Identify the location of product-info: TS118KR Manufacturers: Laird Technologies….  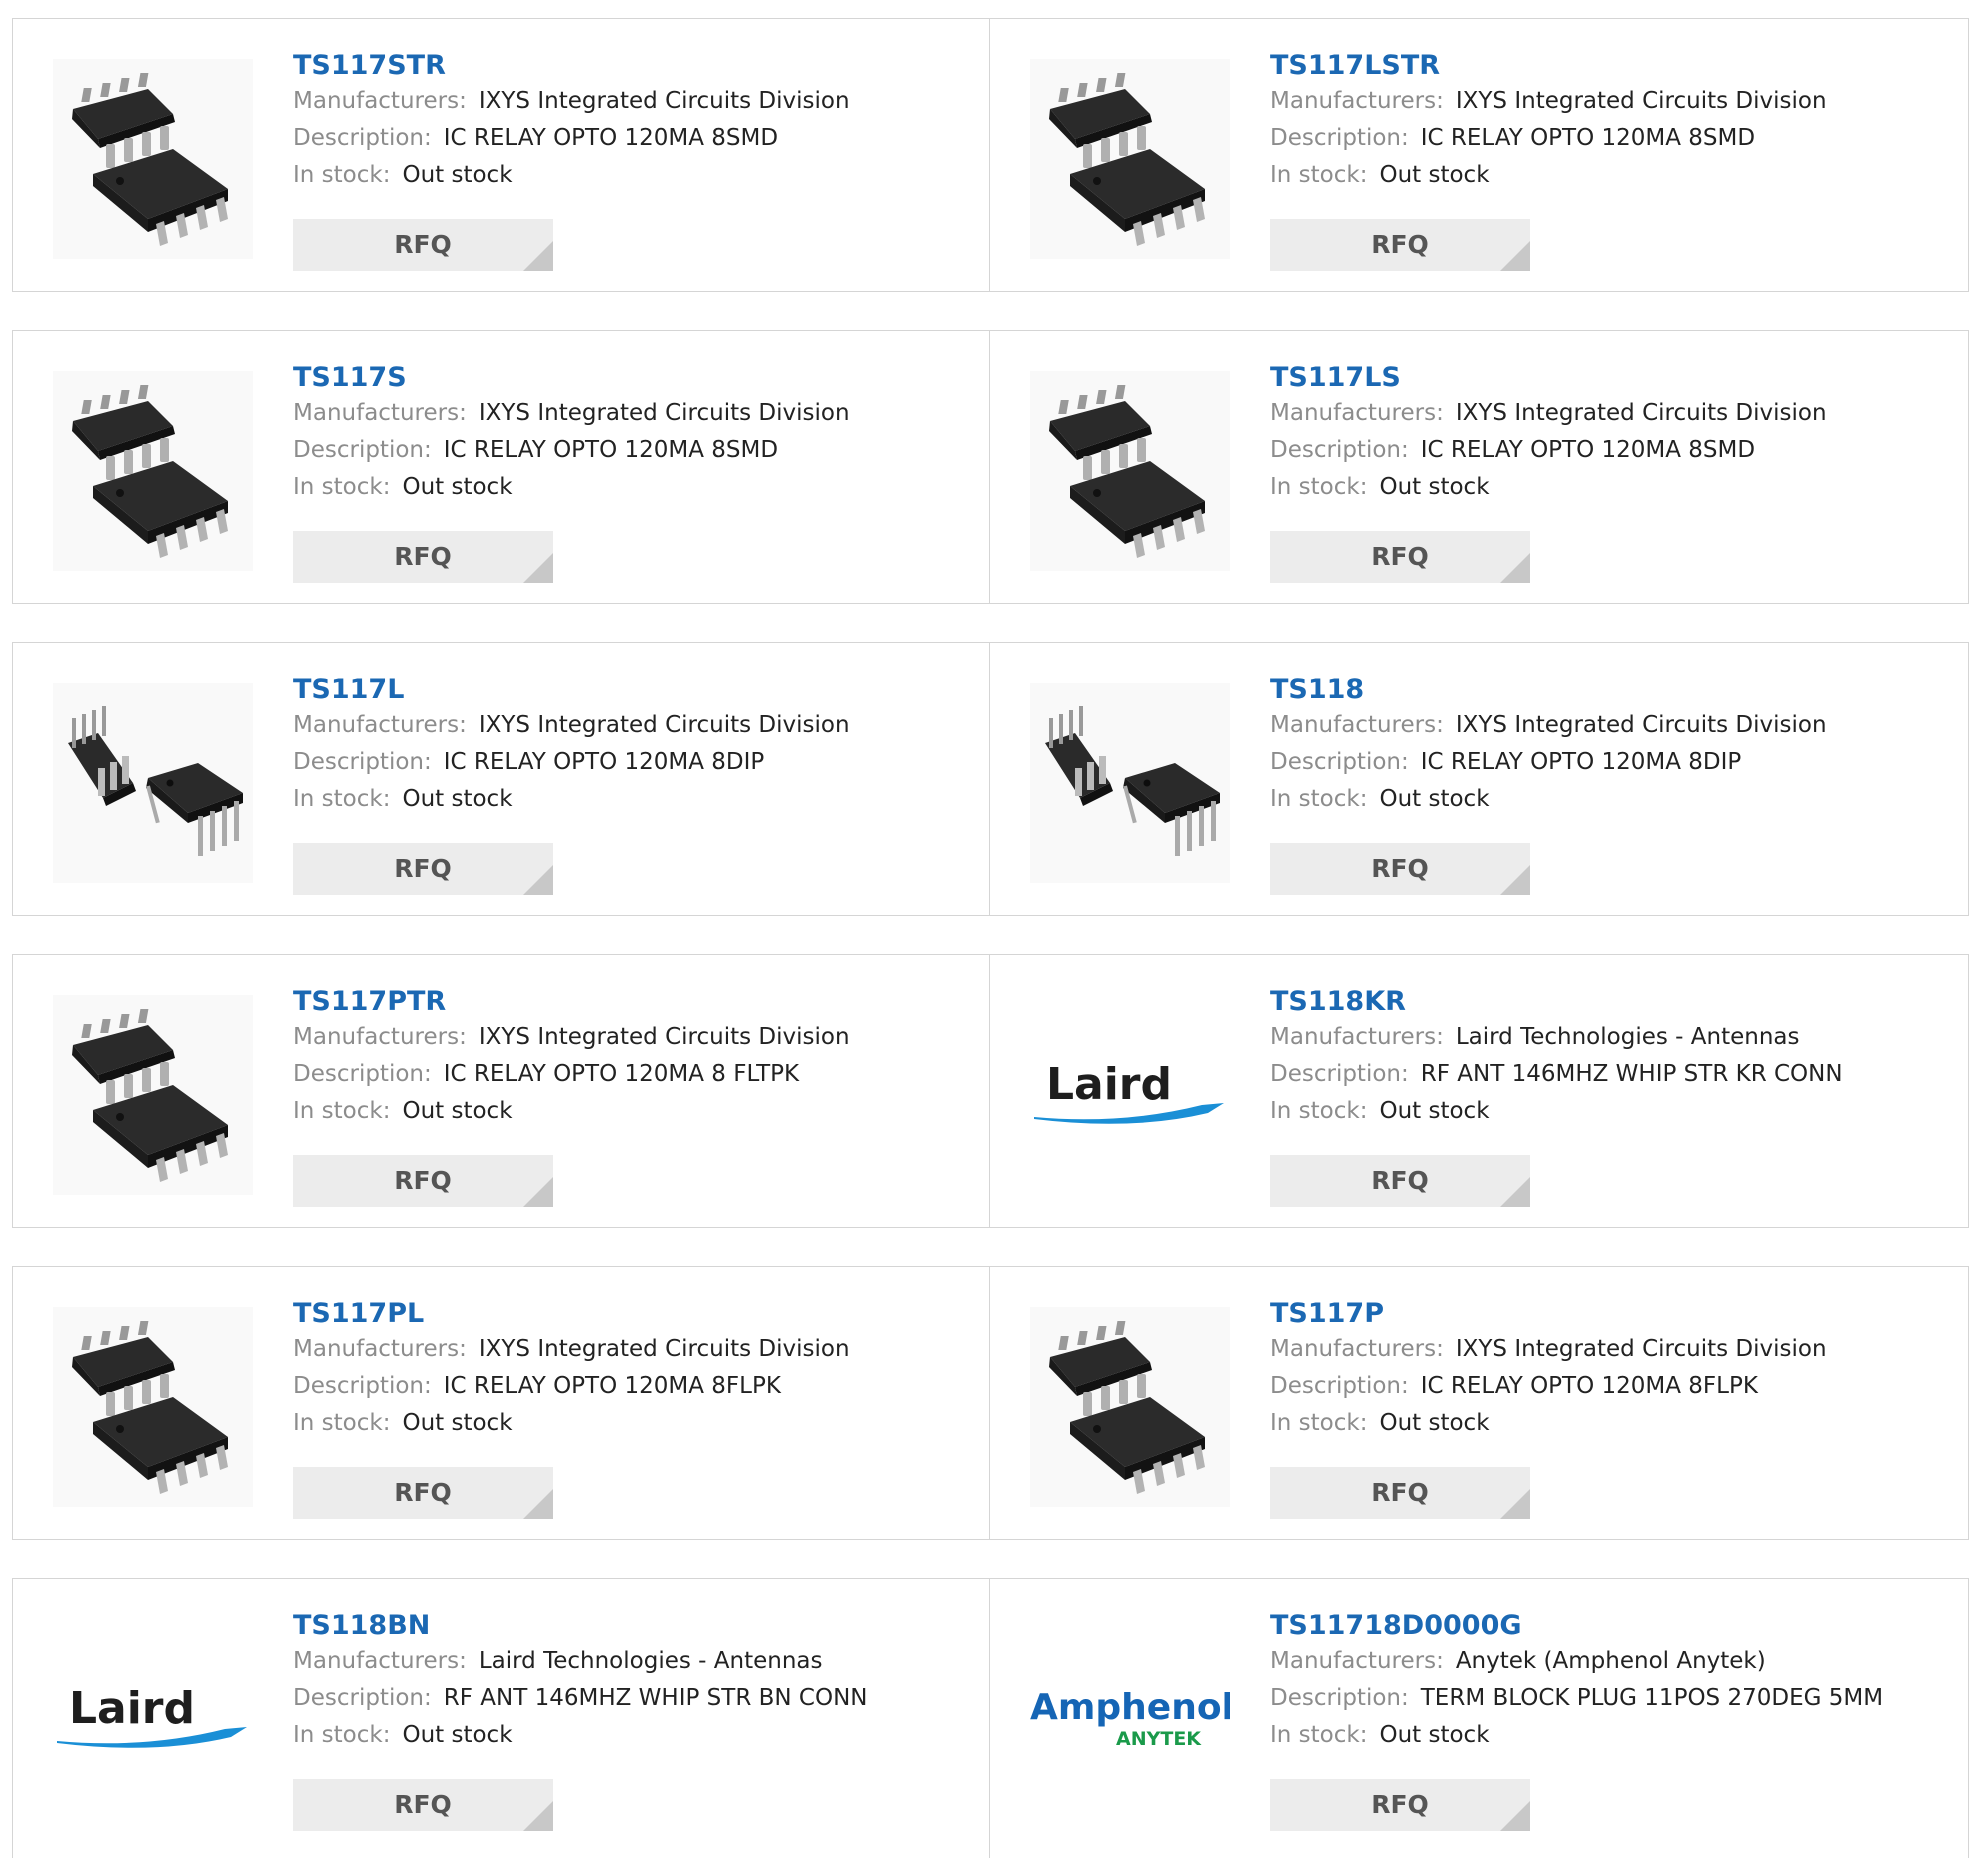
(1556, 1057).